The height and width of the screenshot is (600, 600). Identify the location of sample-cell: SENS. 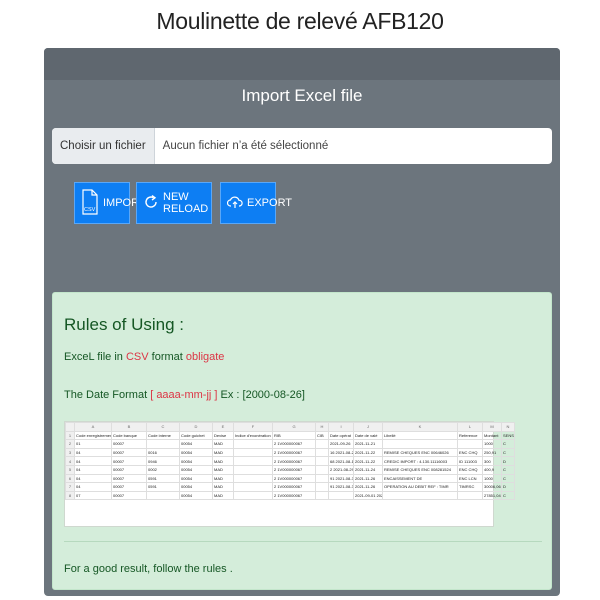
(508, 435).